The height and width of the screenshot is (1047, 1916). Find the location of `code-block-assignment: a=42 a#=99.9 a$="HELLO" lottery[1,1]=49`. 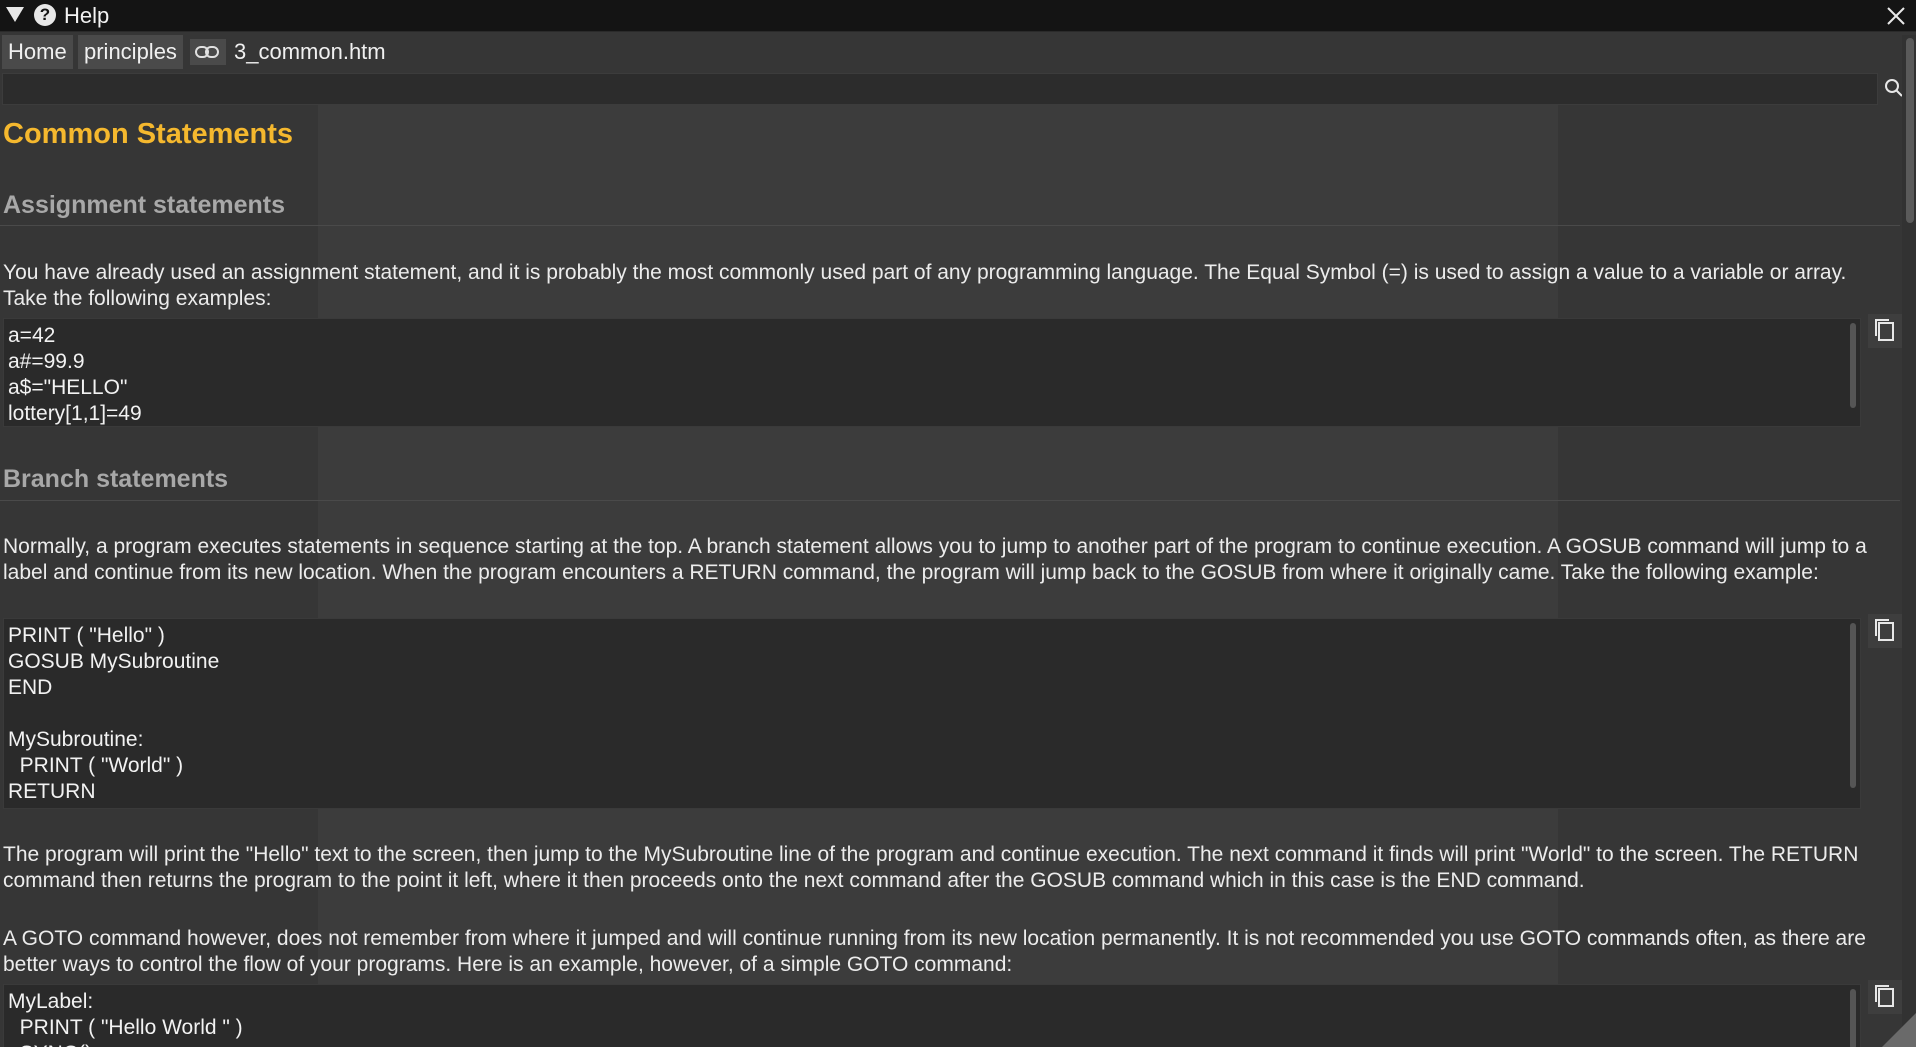

code-block-assignment: a=42 a#=99.9 a$="HELLO" lottery[1,1]=49 is located at coordinates (932, 372).